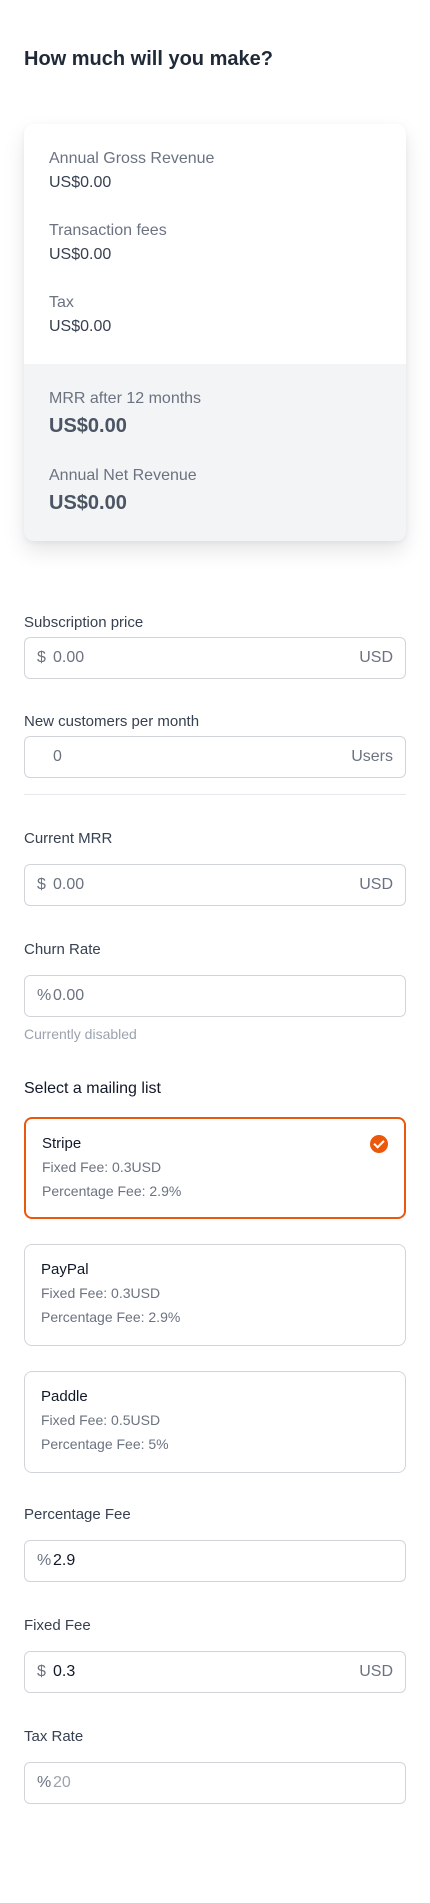 This screenshot has width=430, height=1903. What do you see at coordinates (61, 302) in the screenshot?
I see `tax-label: Tax` at bounding box center [61, 302].